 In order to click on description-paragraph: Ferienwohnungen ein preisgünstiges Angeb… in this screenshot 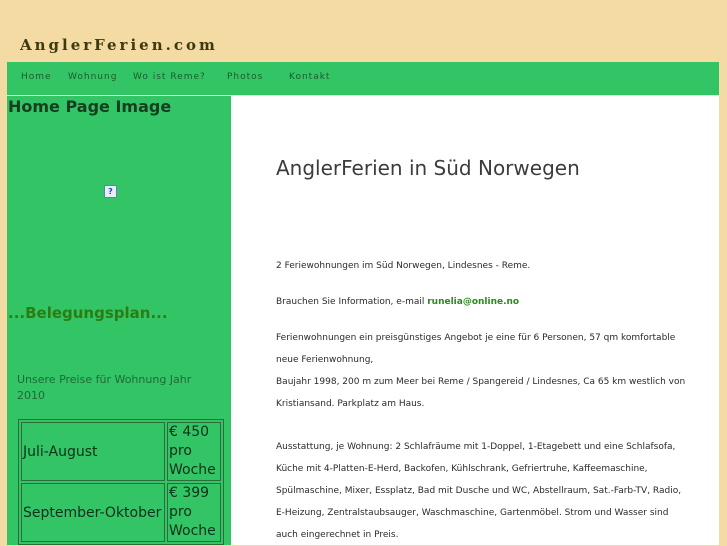, I will do `click(481, 371)`.